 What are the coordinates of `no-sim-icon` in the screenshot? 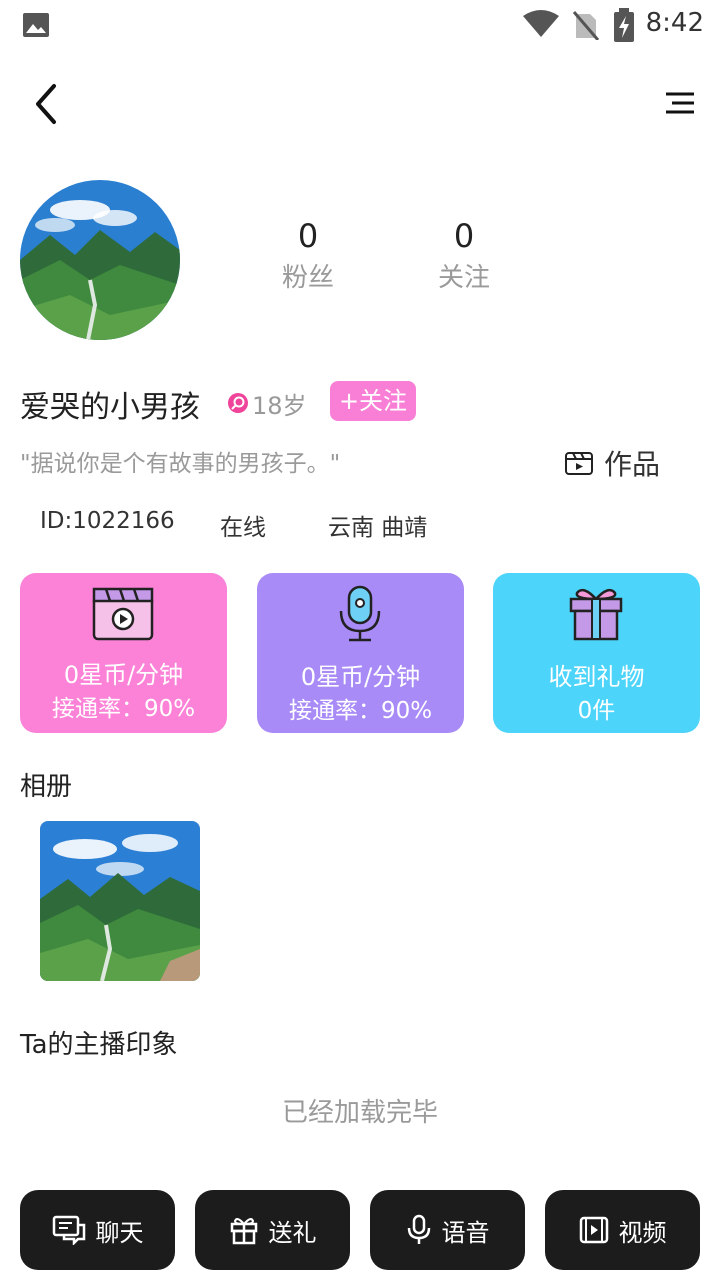 It's located at (586, 25).